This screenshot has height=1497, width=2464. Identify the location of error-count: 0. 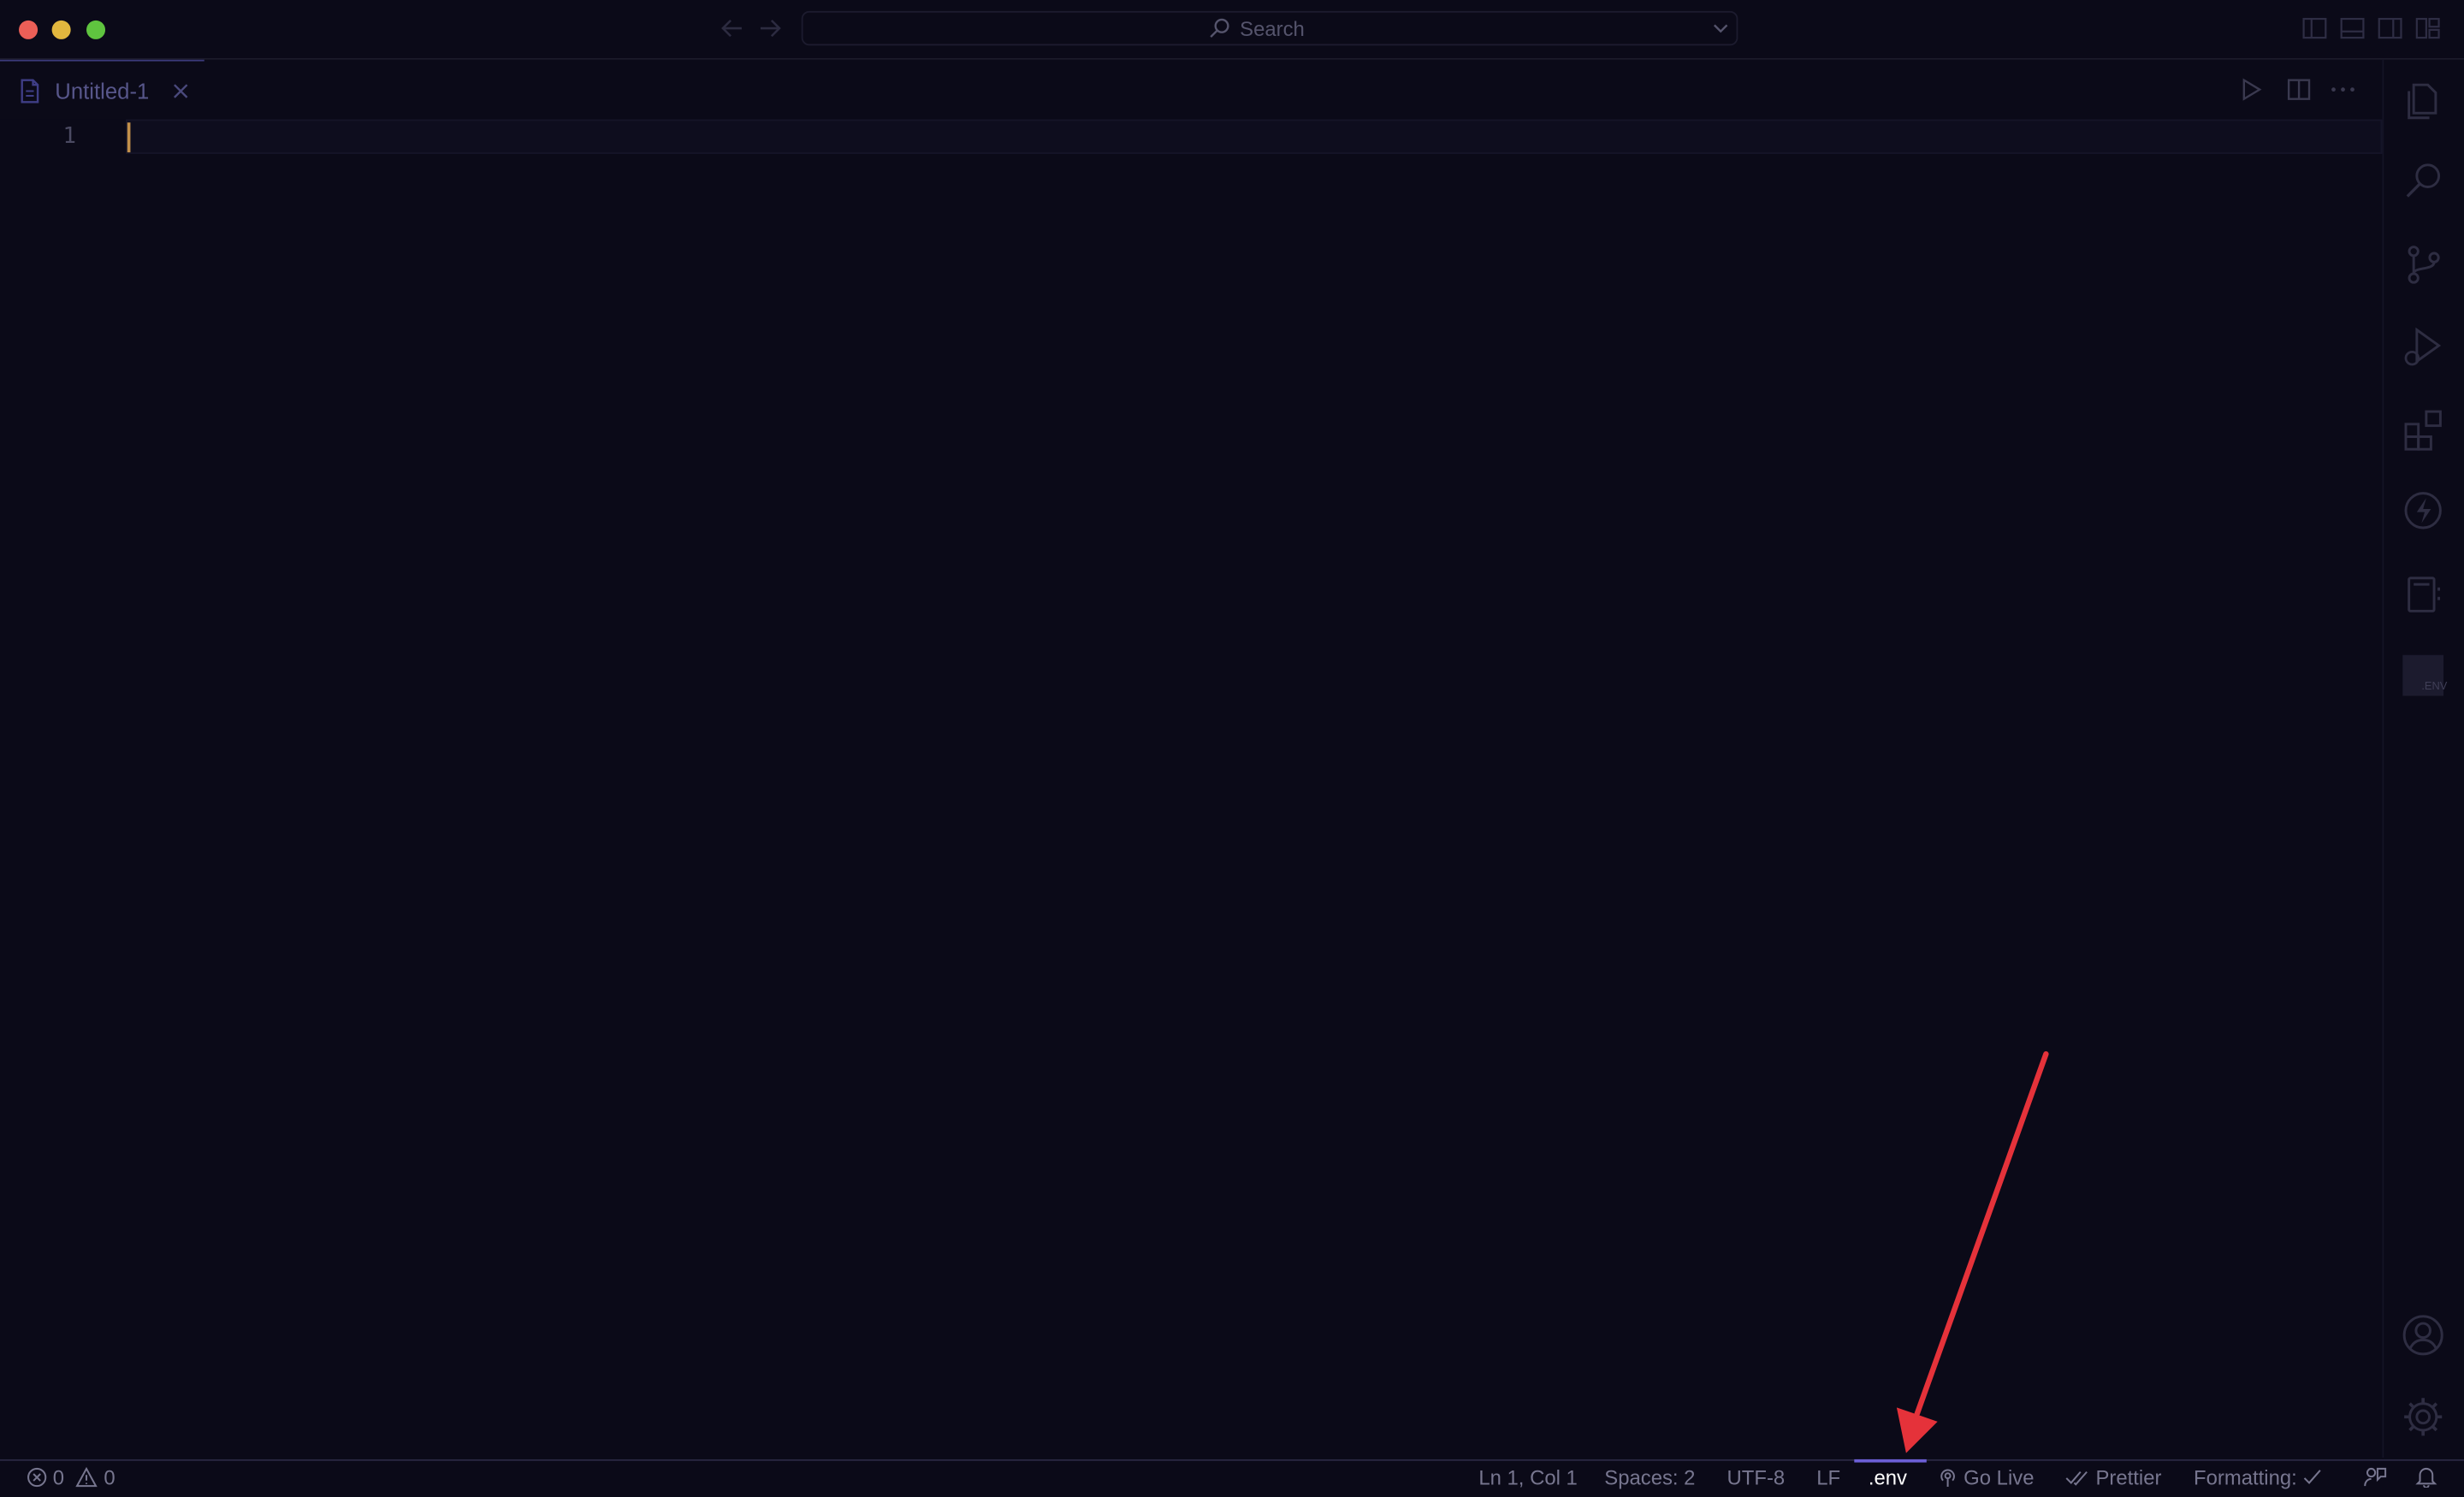
(58, 1477).